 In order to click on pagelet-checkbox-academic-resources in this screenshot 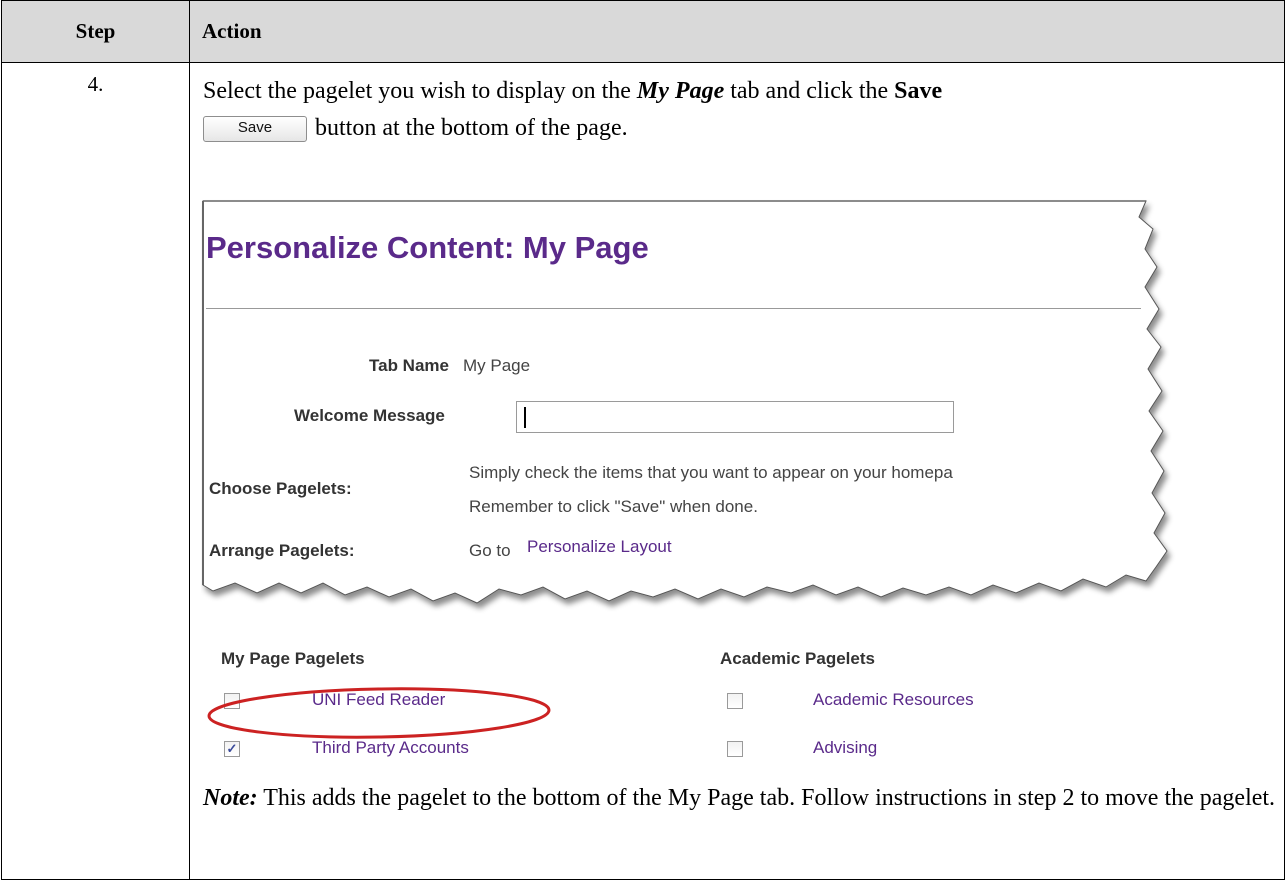, I will do `click(735, 701)`.